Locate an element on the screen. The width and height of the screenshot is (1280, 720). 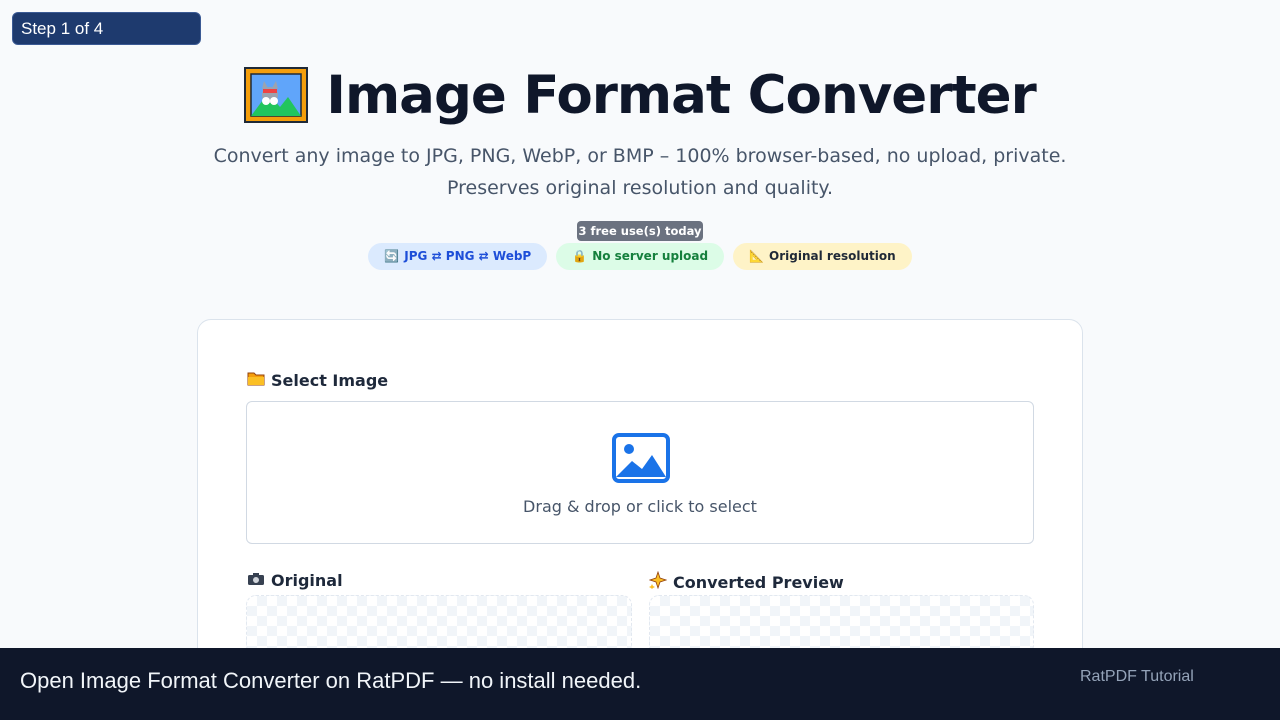
feature-pill-formats: 🔄 JPG ⇄ PNG ⇄ WebP is located at coordinates (458, 256).